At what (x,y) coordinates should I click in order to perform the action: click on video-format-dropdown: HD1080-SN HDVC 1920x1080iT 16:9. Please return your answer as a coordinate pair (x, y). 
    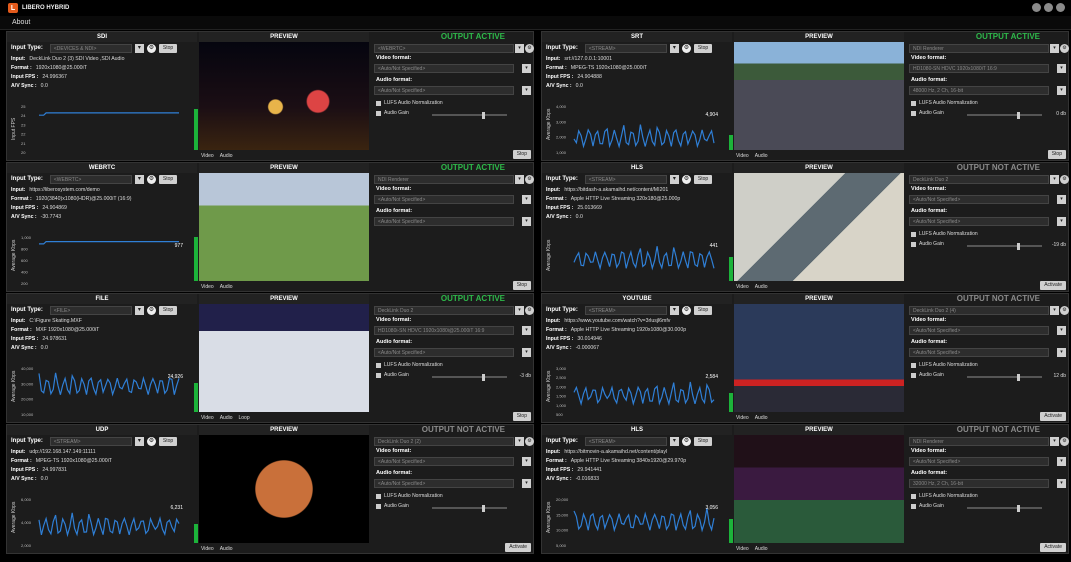
    Looking at the image, I should click on (979, 68).